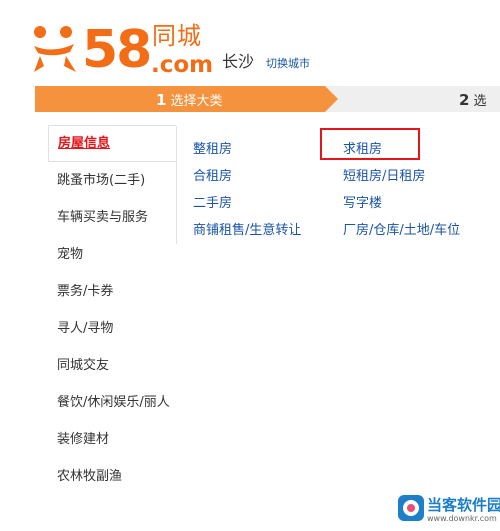 This screenshot has width=500, height=531. I want to click on current-city: 长沙, so click(238, 61).